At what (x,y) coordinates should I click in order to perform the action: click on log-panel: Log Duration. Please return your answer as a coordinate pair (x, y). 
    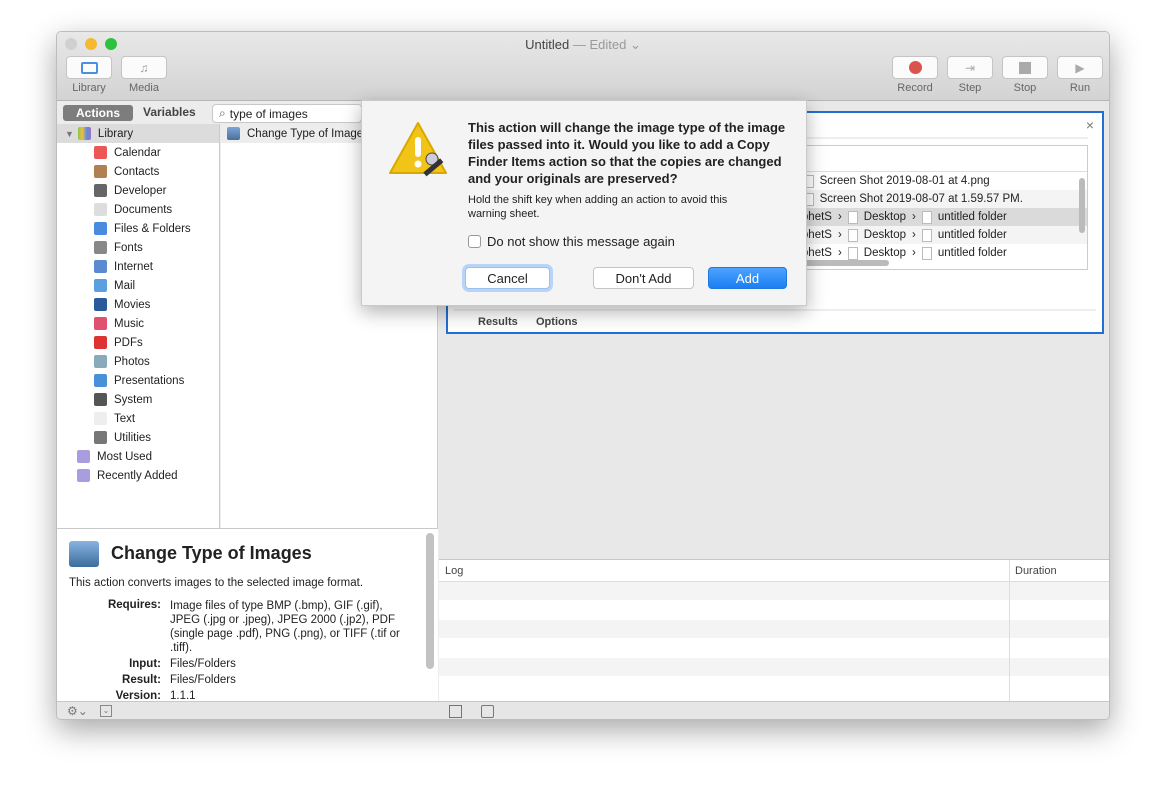
    Looking at the image, I should click on (774, 630).